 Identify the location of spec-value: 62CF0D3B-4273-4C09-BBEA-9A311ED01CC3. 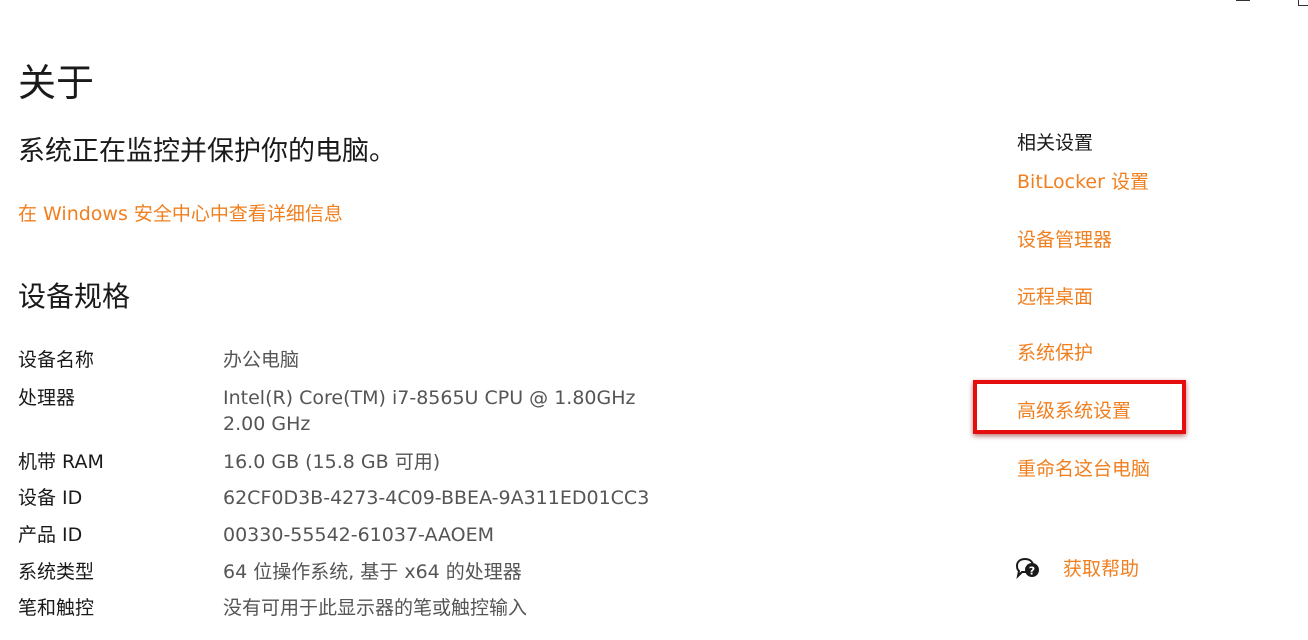
(436, 498).